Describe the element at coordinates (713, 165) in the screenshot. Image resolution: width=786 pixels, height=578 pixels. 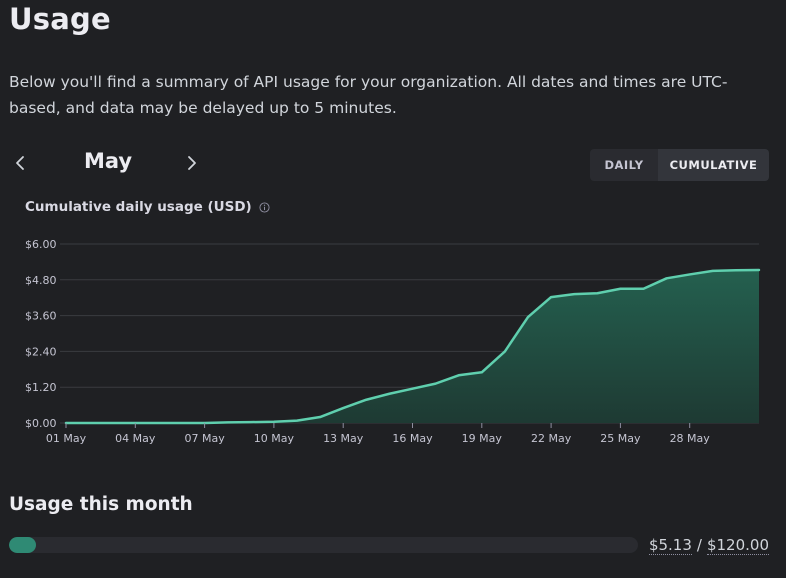
I see `cumulative-toggle-button: CUMULATIVE` at that location.